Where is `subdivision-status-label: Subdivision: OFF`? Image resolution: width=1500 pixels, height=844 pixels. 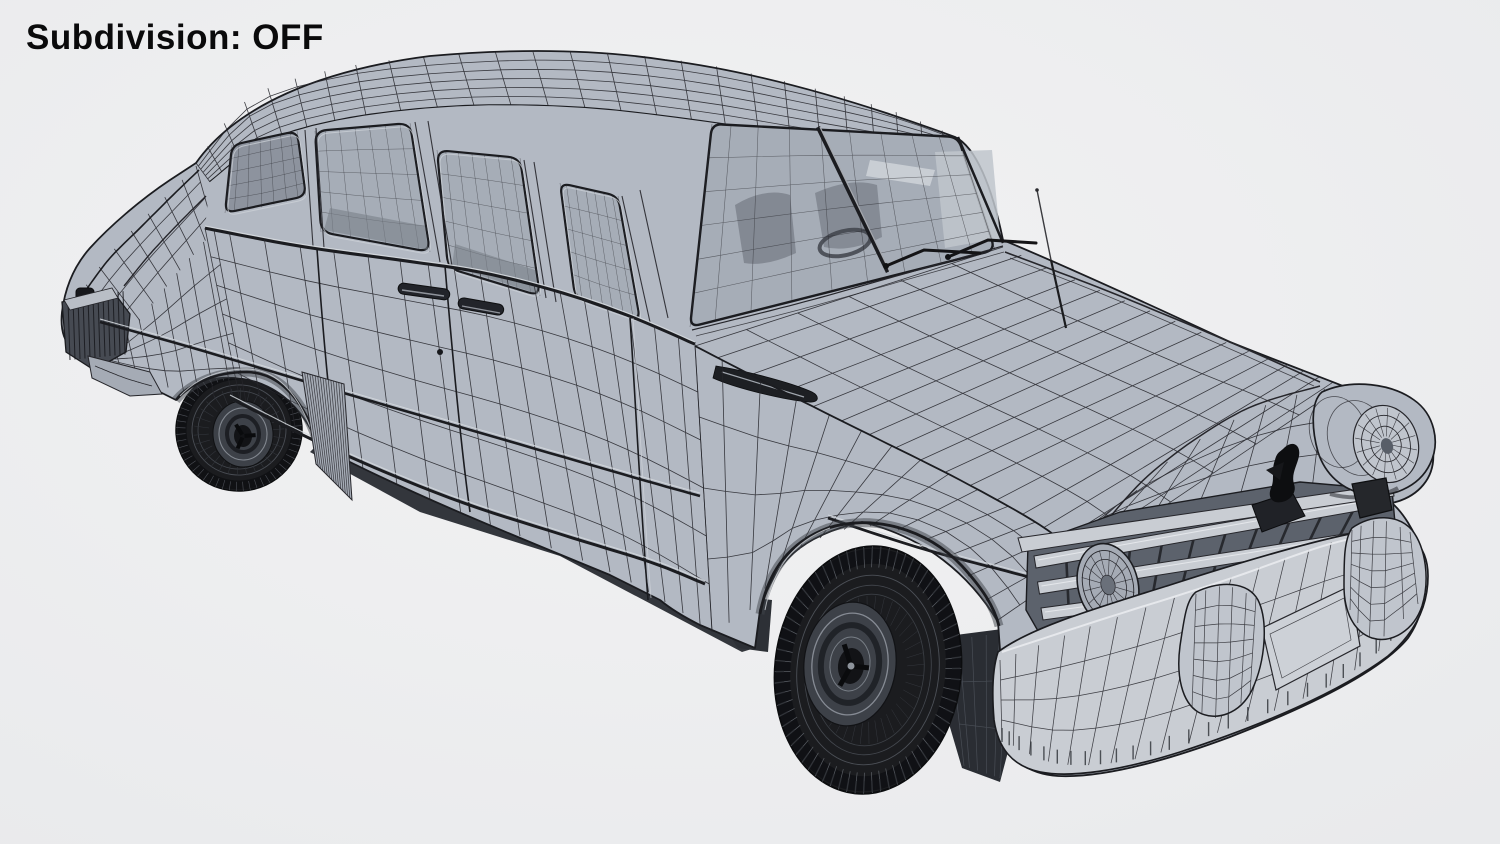
subdivision-status-label: Subdivision: OFF is located at coordinates (175, 37).